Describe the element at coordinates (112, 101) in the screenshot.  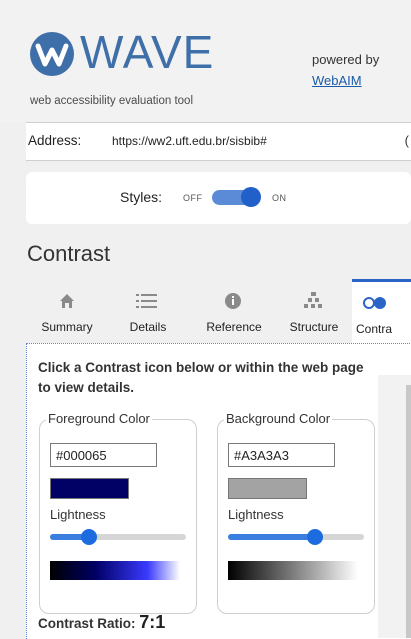
I see `logo-tagline: web accessibility evaluation tool` at that location.